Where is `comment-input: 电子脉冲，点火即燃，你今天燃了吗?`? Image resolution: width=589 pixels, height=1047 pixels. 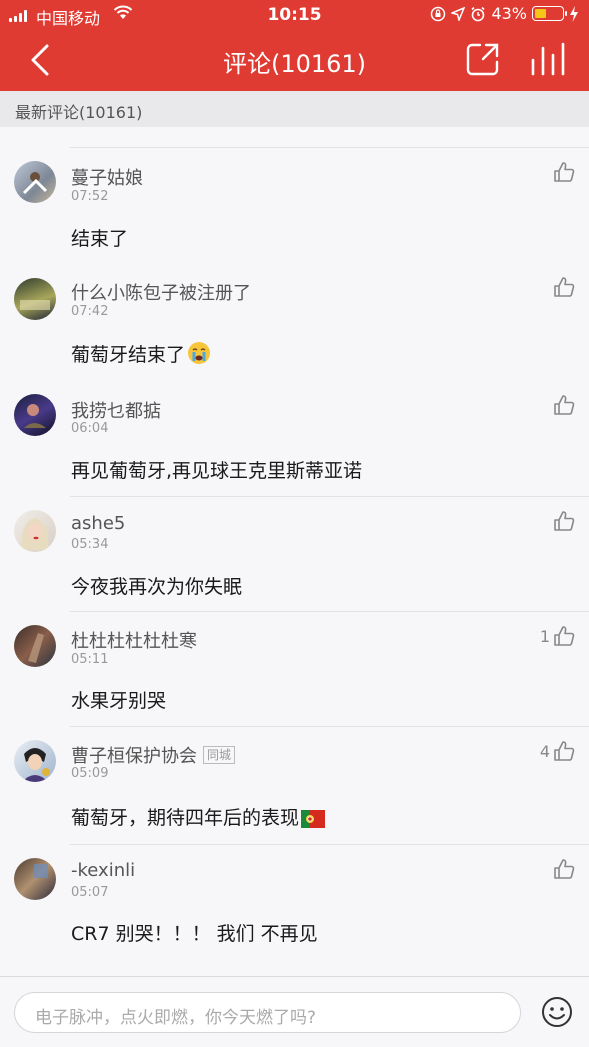
comment-input: 电子脉冲，点火即燃，你今天燃了吗? is located at coordinates (267, 1012).